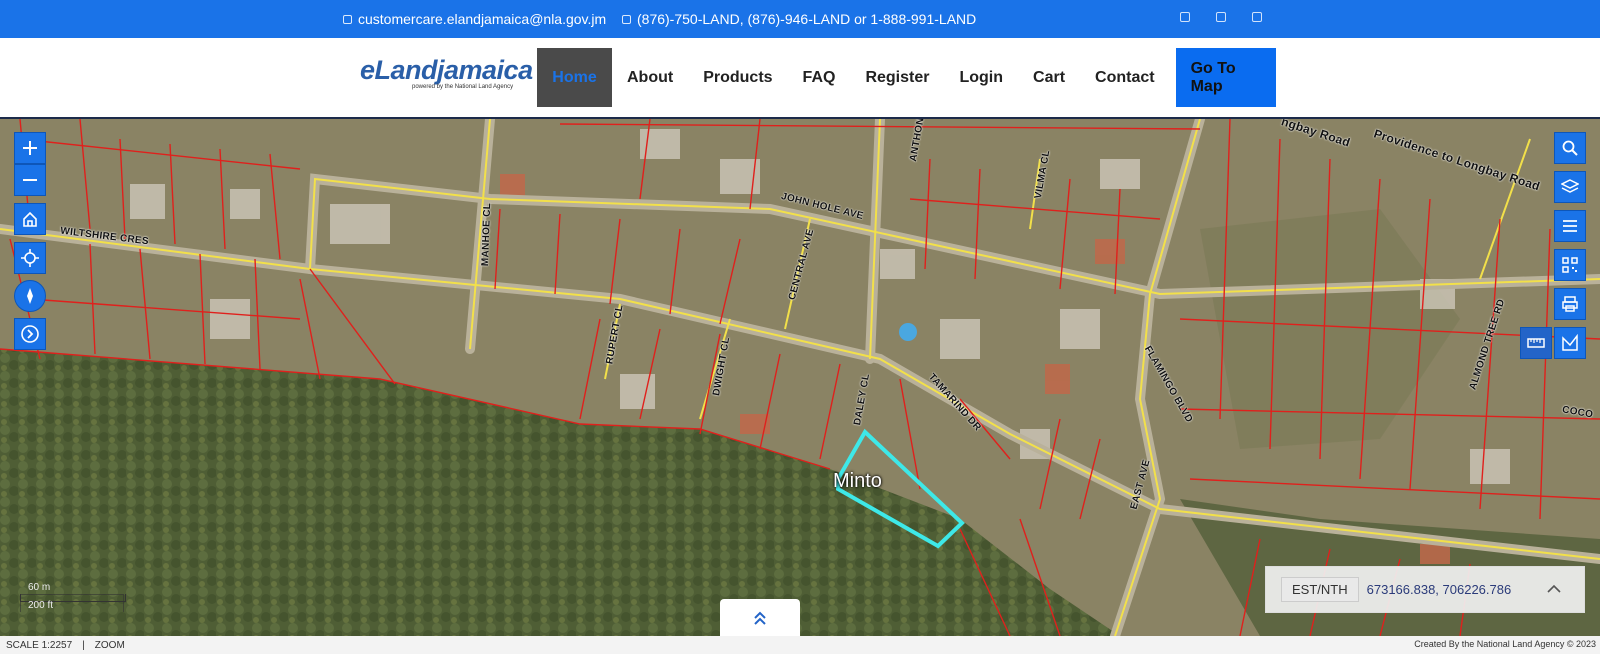 The width and height of the screenshot is (1600, 654). I want to click on crosshair-icon, so click(30, 258).